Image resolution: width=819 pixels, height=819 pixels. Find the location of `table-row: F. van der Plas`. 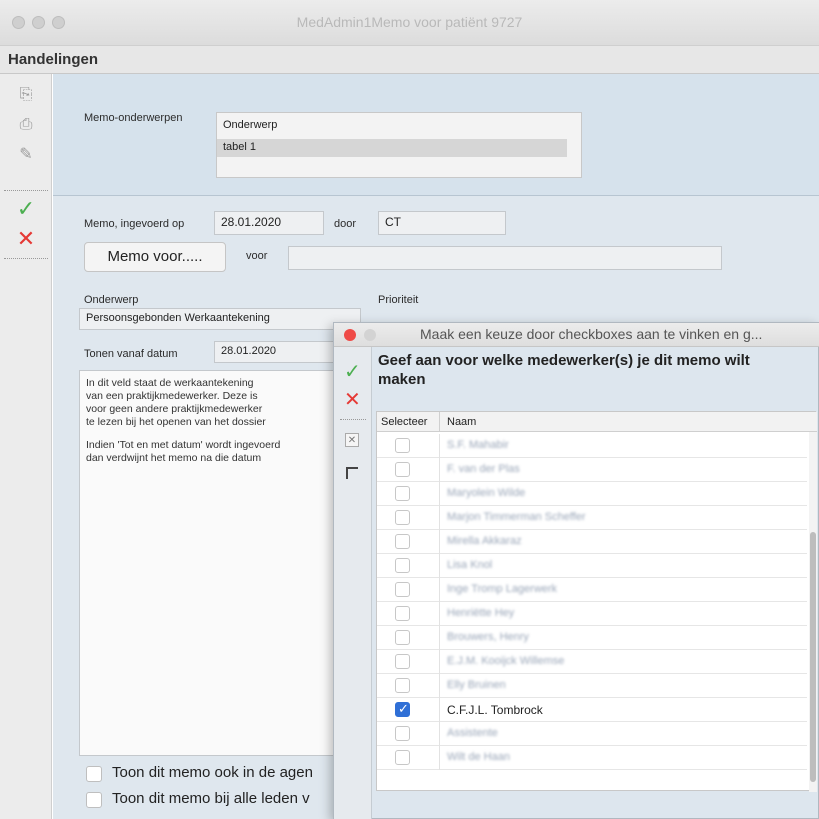

table-row: F. van der Plas is located at coordinates (592, 470).